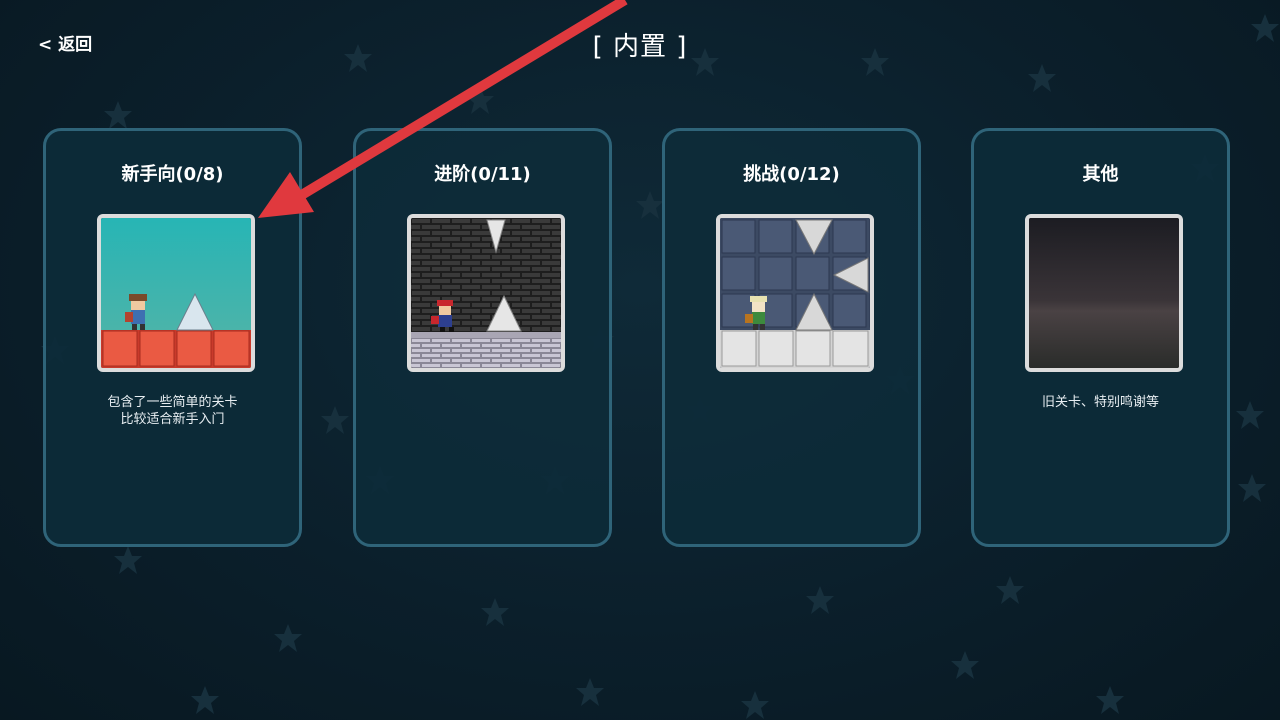 The height and width of the screenshot is (720, 1280). Describe the element at coordinates (172, 411) in the screenshot. I see `card-description: 包含了一些简单的关卡 比较适合新手入门` at that location.